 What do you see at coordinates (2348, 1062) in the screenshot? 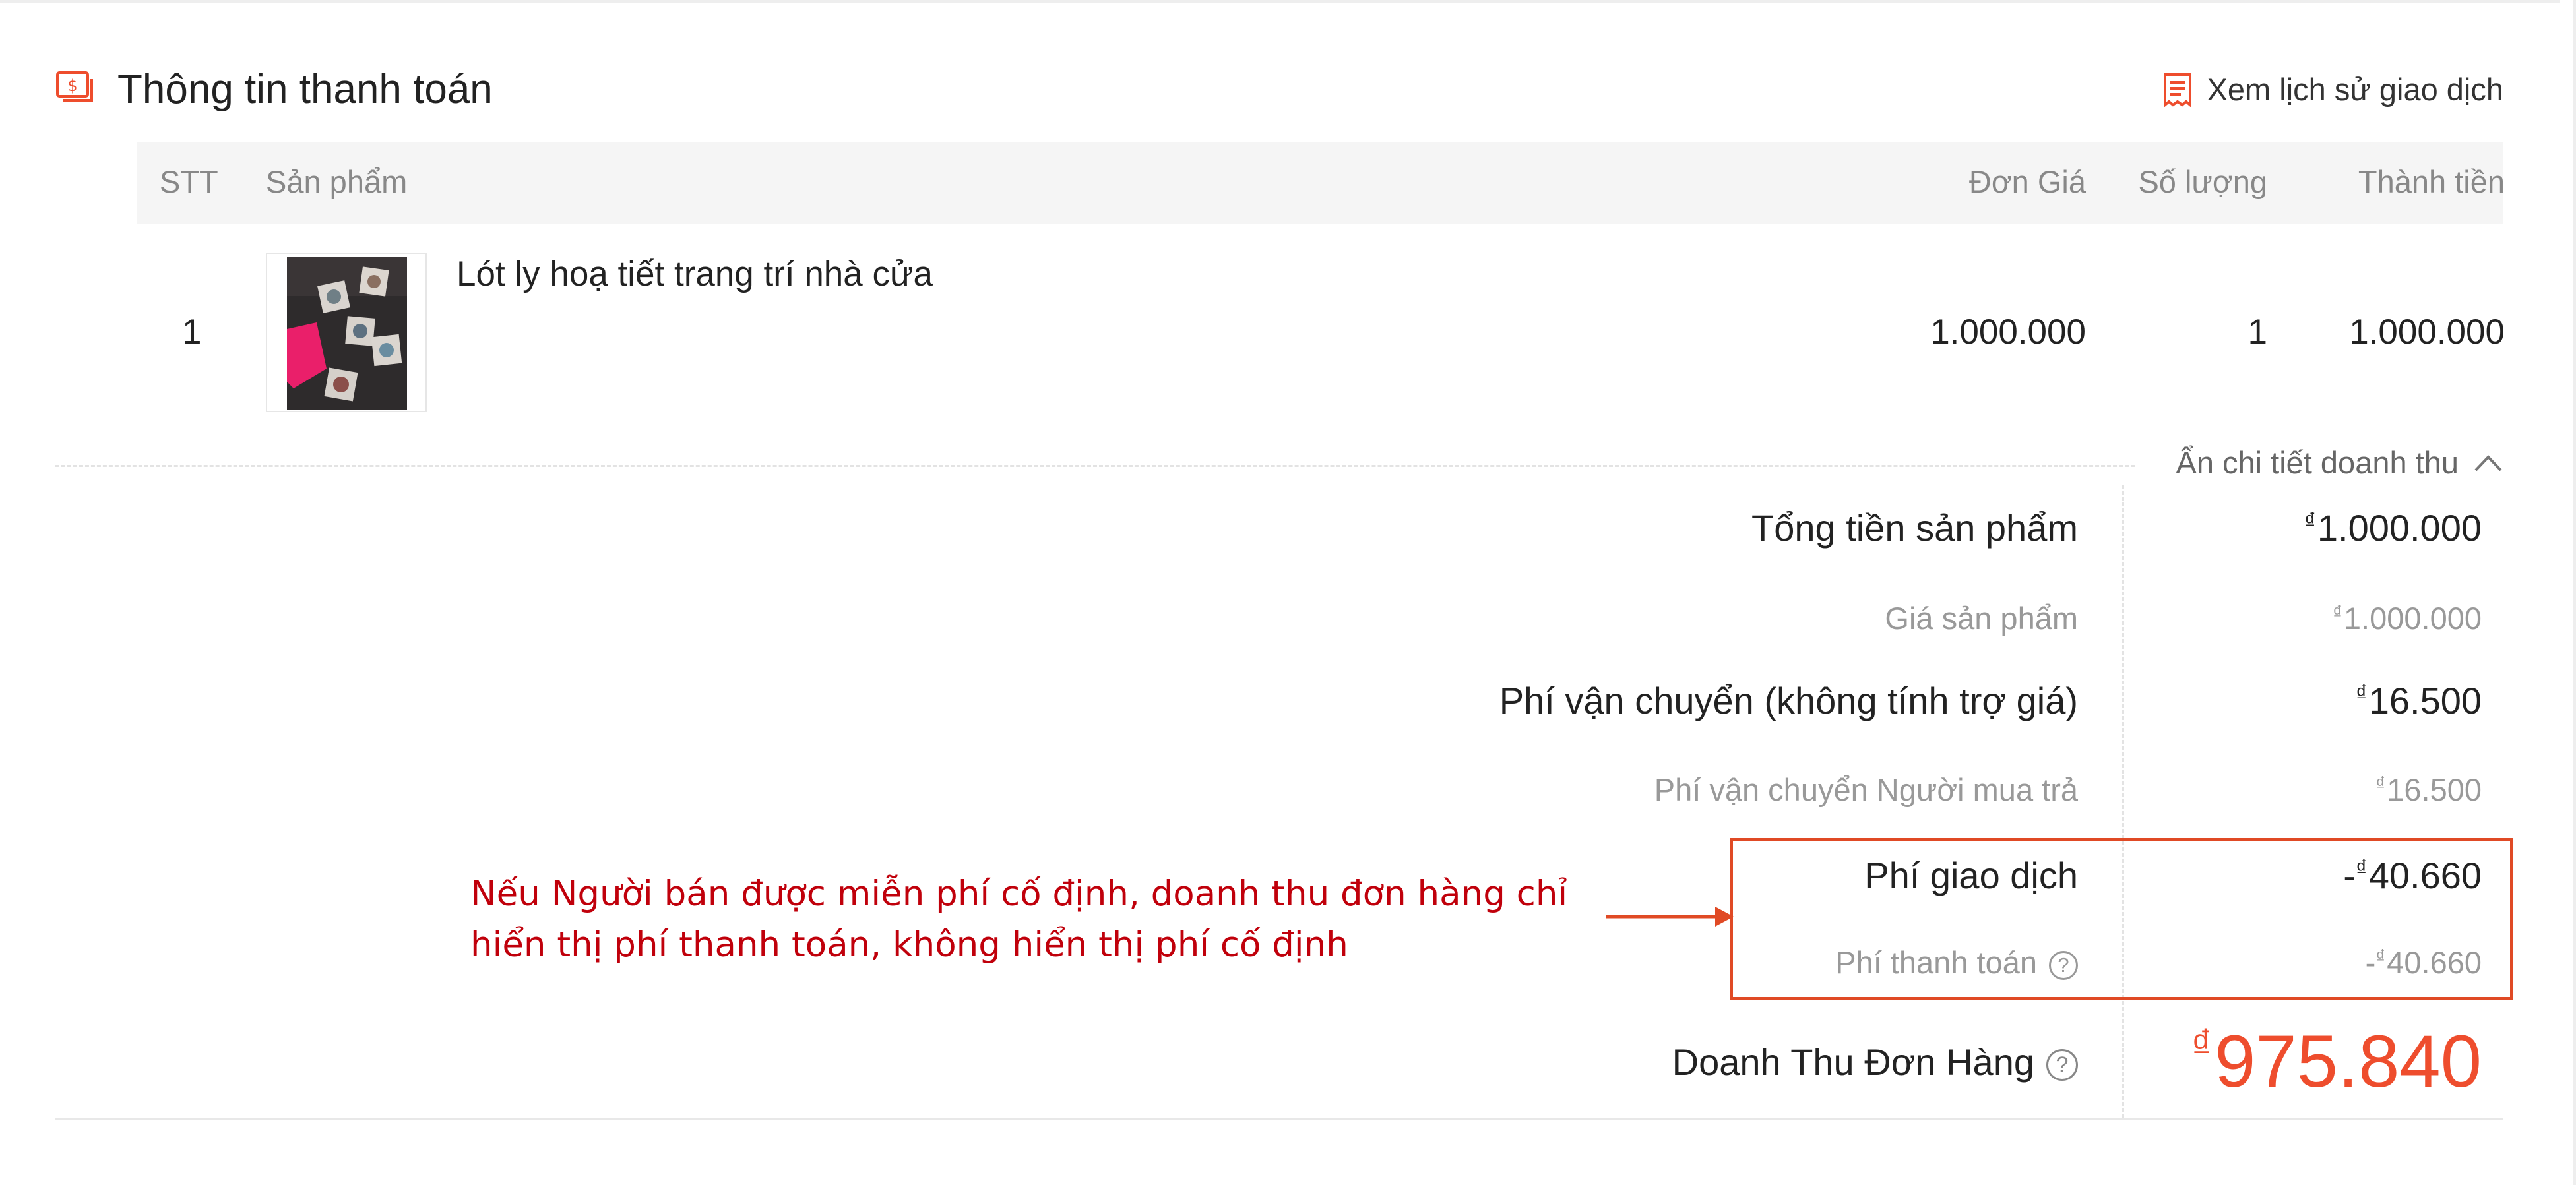
I see `amount: 975.840` at bounding box center [2348, 1062].